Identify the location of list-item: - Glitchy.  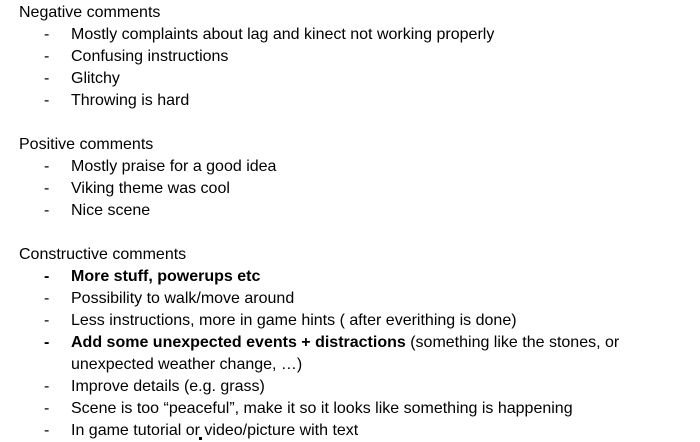
(345, 79).